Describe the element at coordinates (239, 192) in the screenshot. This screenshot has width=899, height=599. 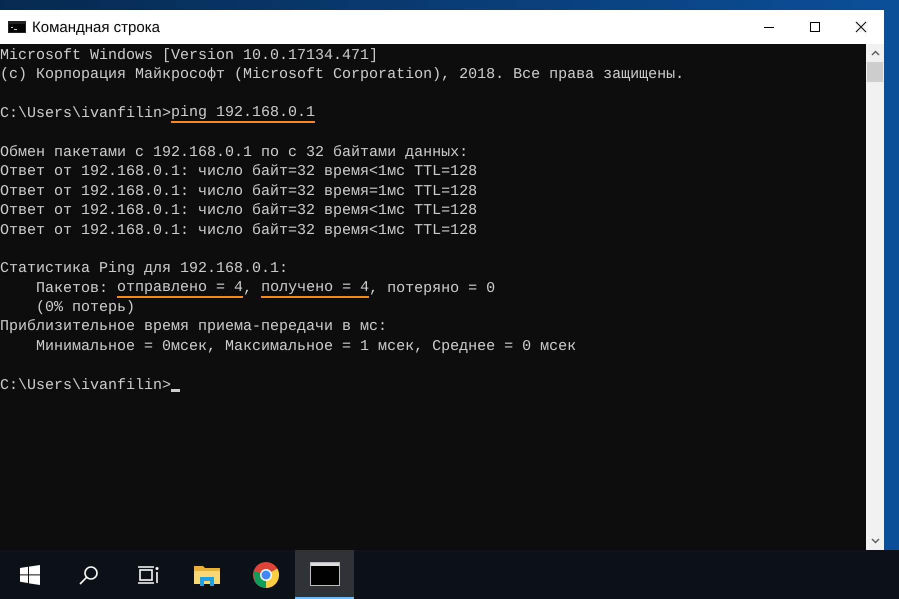
I see `console-text: Ответ от 192.168.0.1: число байт=32 время=1мс TTL=128` at that location.